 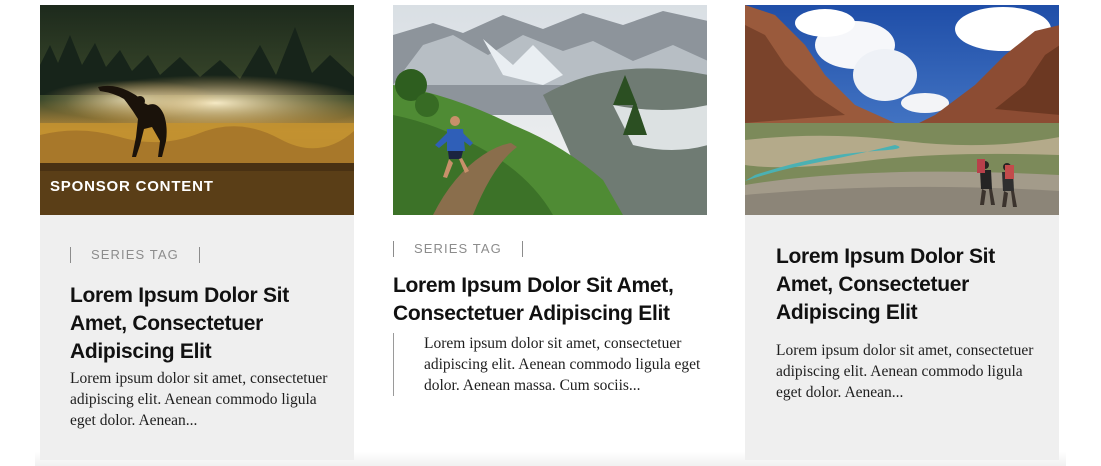 I want to click on card-image-link: SPONSOR CONTENT, so click(x=197, y=110).